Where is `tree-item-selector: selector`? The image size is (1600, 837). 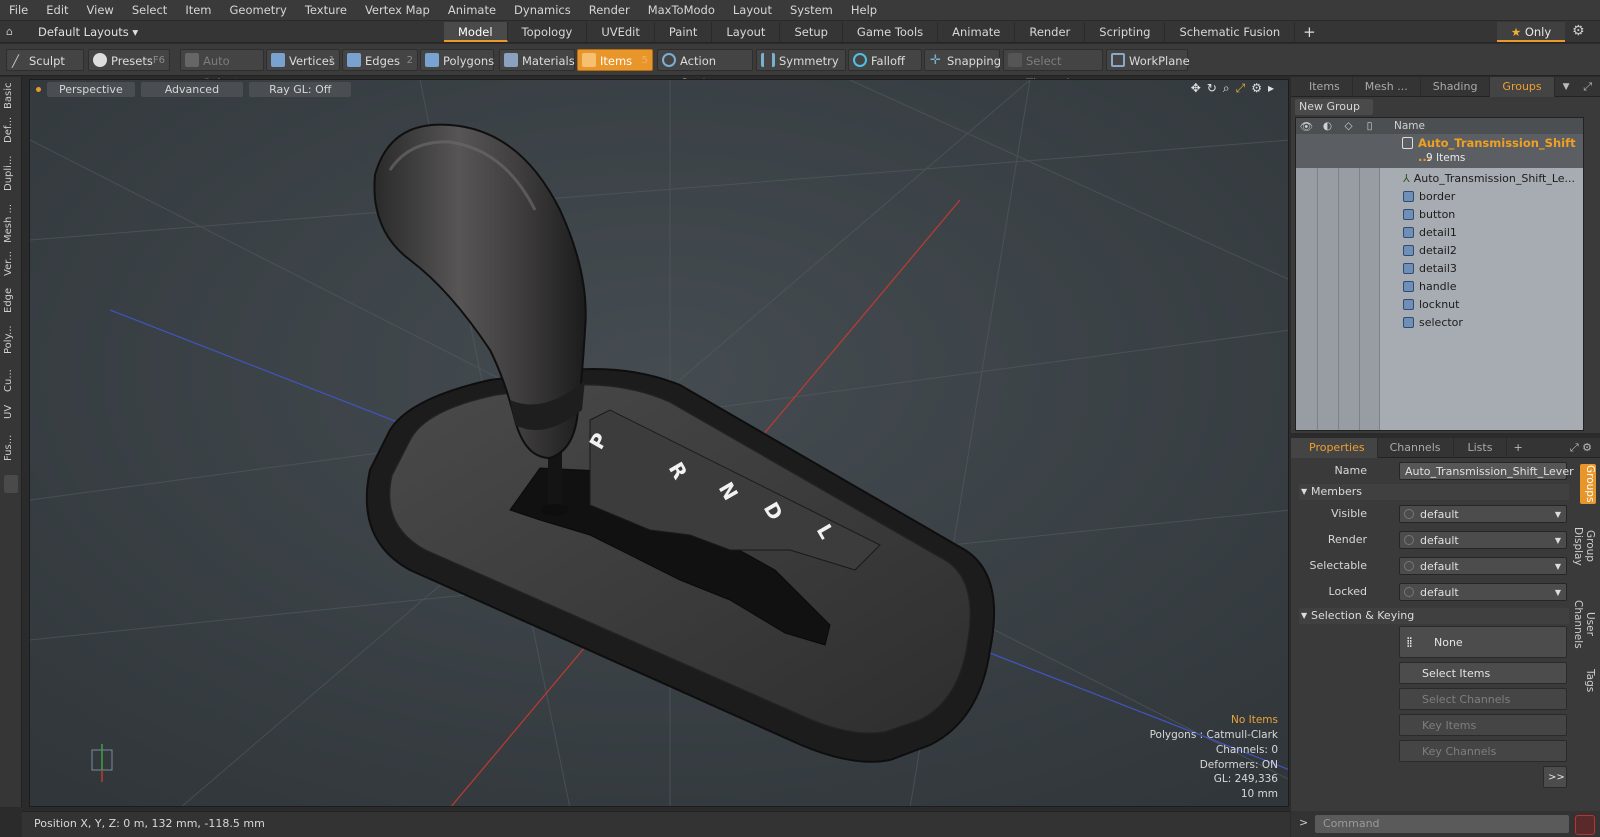 tree-item-selector: selector is located at coordinates (1422, 323).